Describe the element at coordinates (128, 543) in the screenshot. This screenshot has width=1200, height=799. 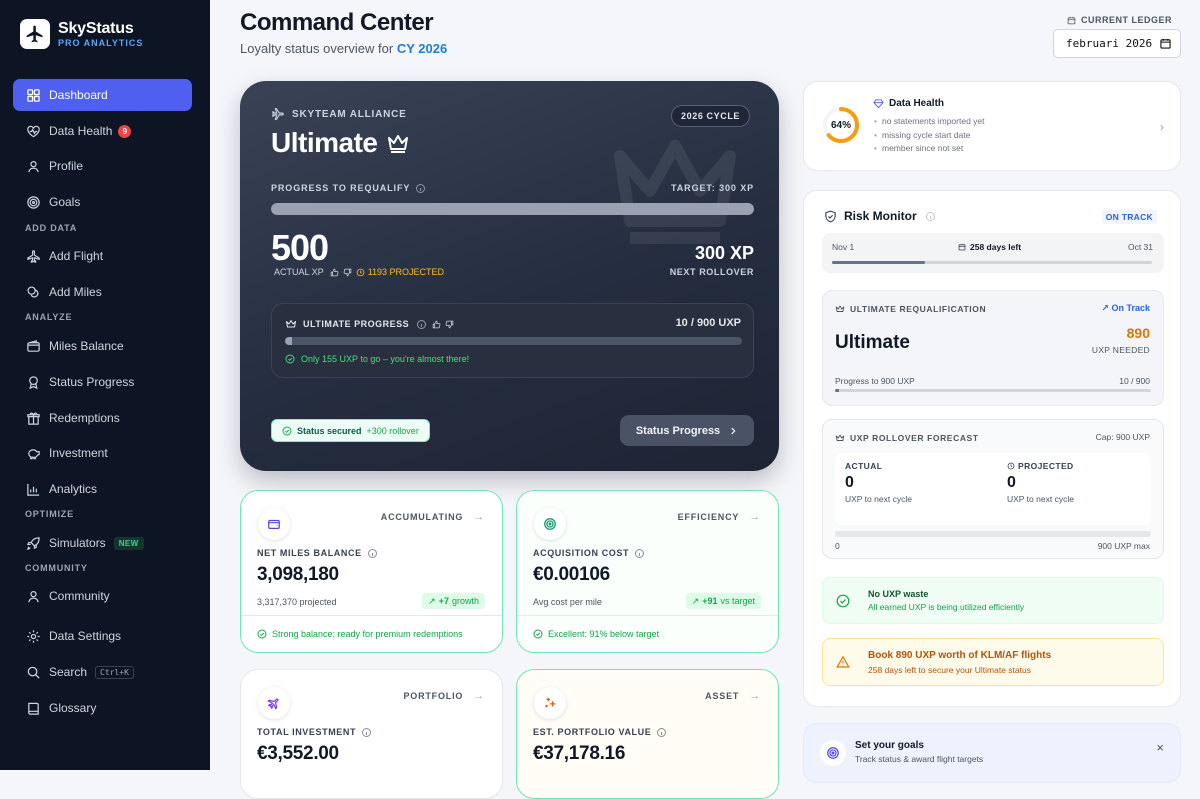
I see `new-badge: NEW` at that location.